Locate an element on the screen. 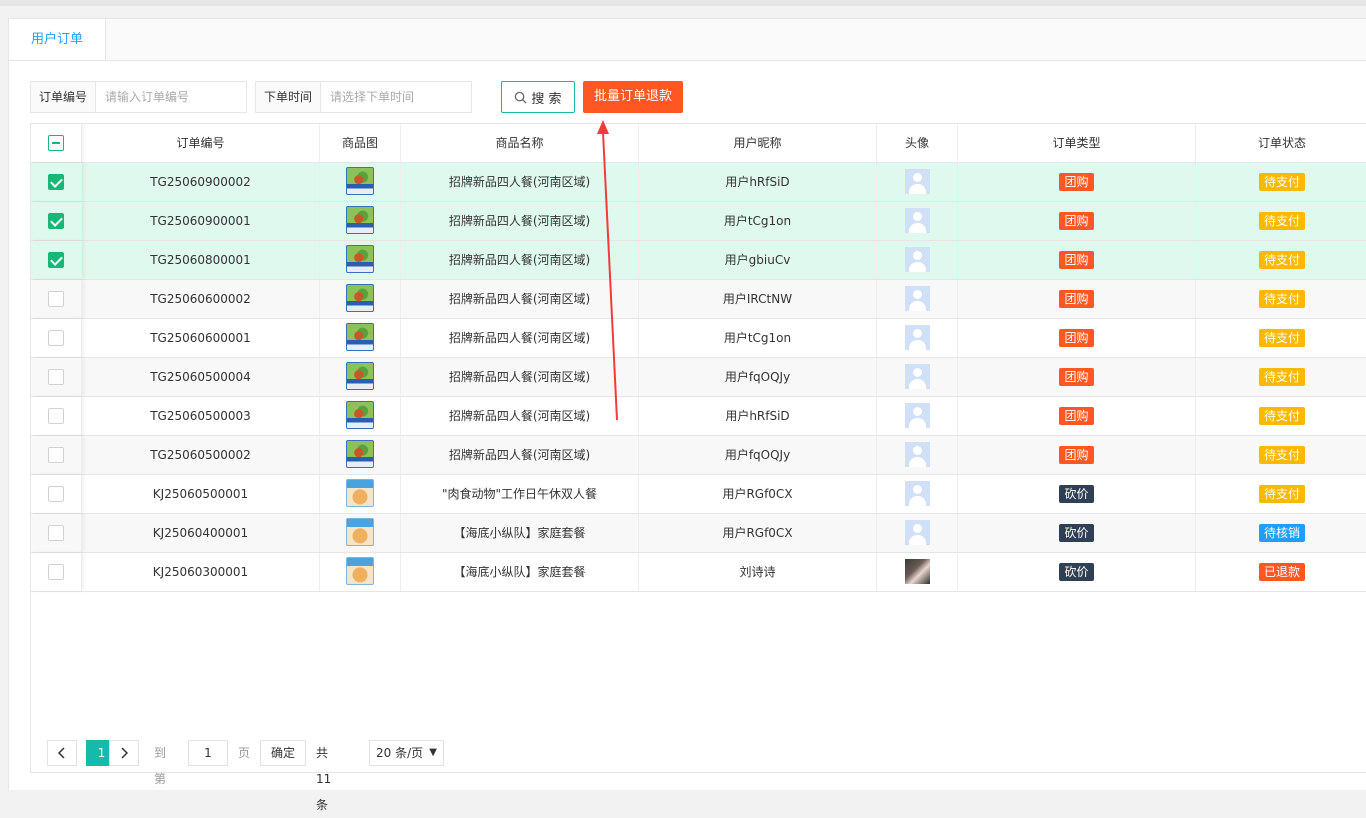 The image size is (1366, 818). order-type-cell: 团购 is located at coordinates (1077, 416).